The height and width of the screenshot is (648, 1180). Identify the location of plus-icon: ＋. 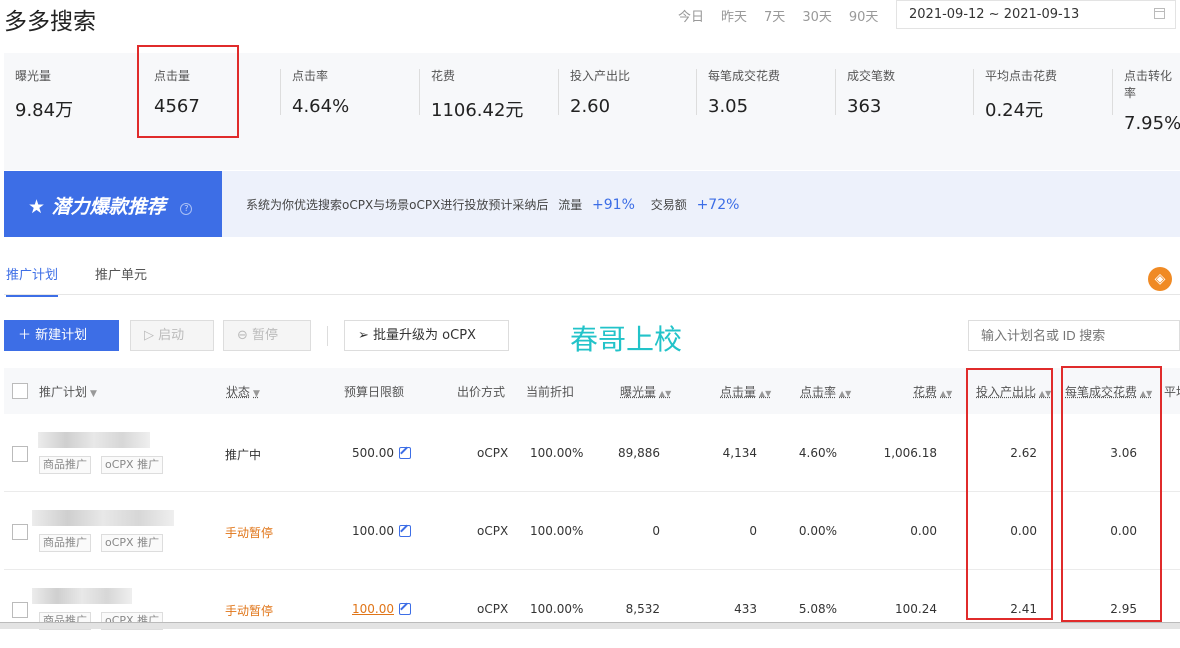
(25, 335).